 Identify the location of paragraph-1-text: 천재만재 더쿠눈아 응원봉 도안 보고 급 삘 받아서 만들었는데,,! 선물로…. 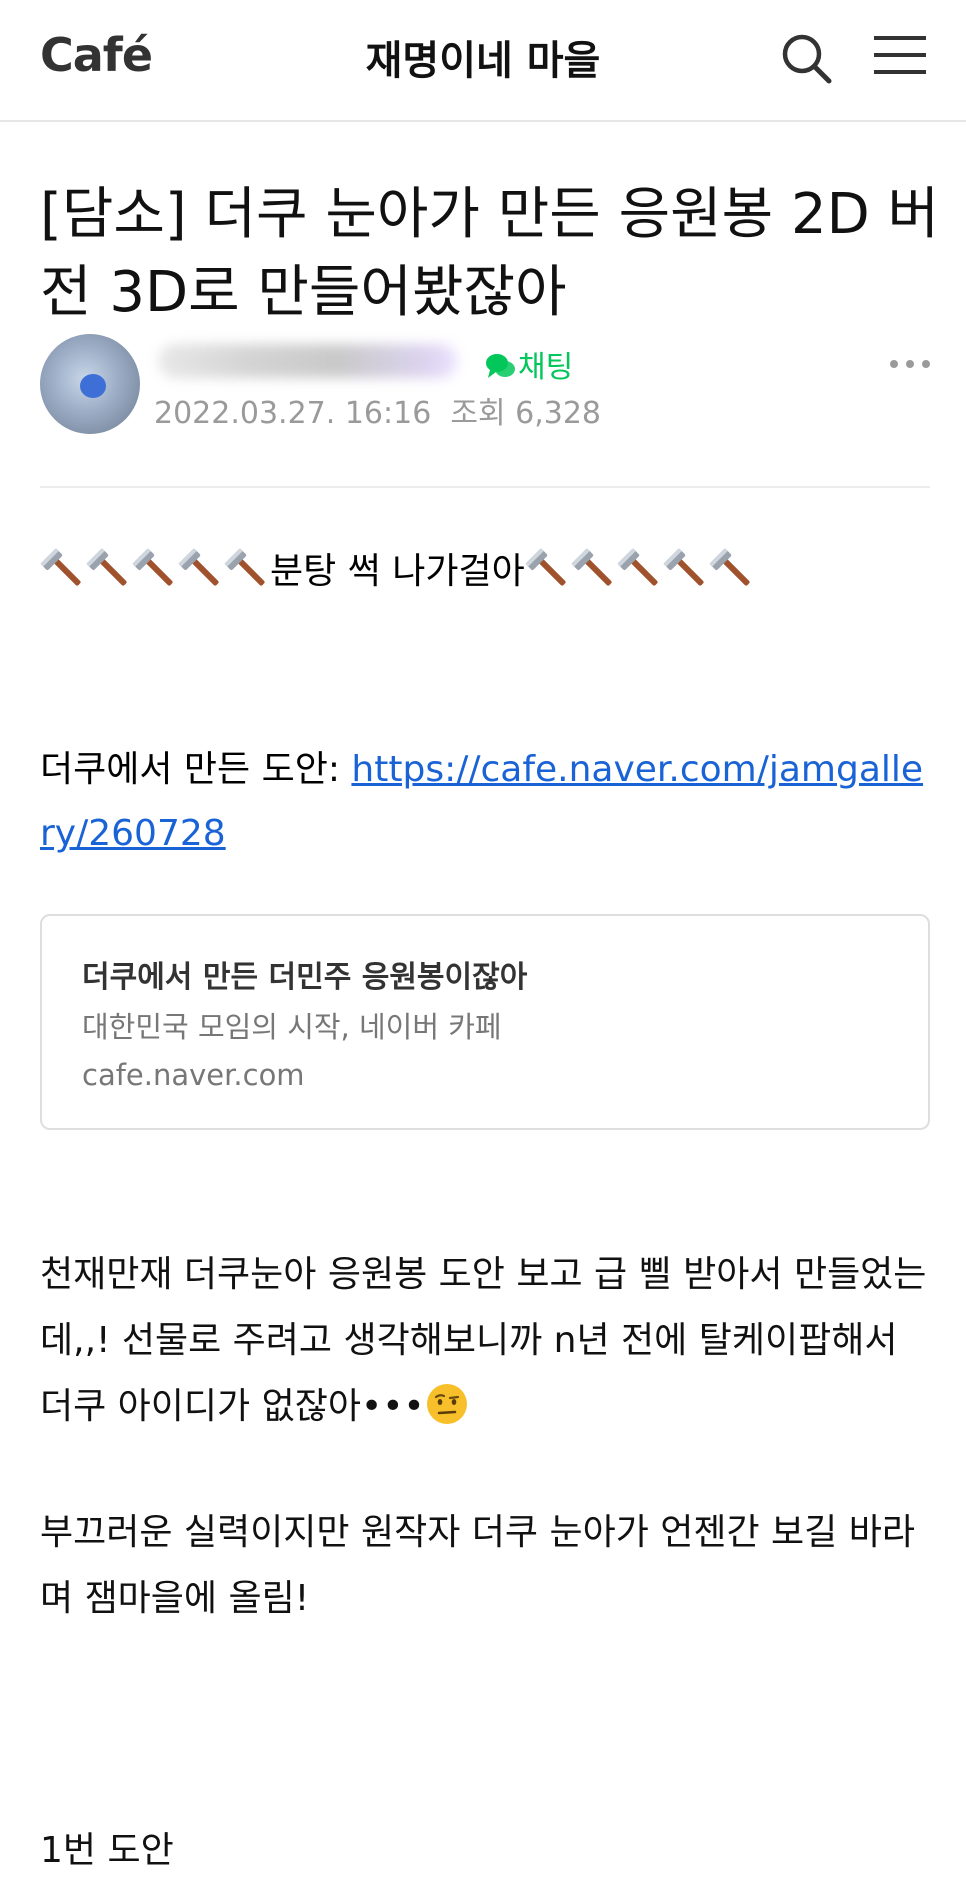
(483, 1340).